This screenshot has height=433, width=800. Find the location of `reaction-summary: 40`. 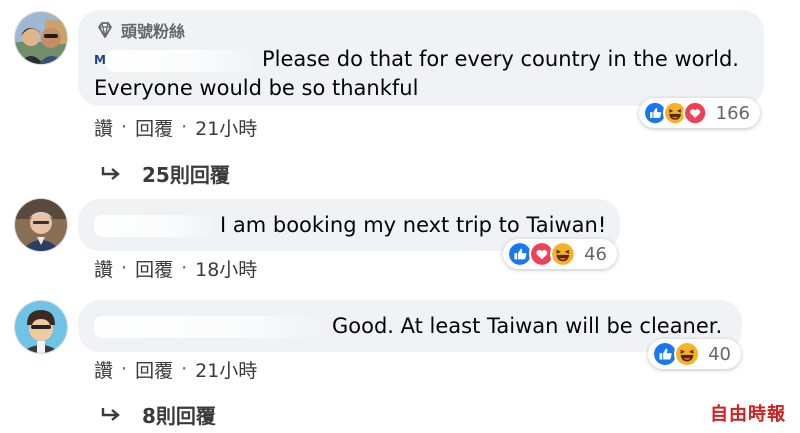

reaction-summary: 40 is located at coordinates (694, 354).